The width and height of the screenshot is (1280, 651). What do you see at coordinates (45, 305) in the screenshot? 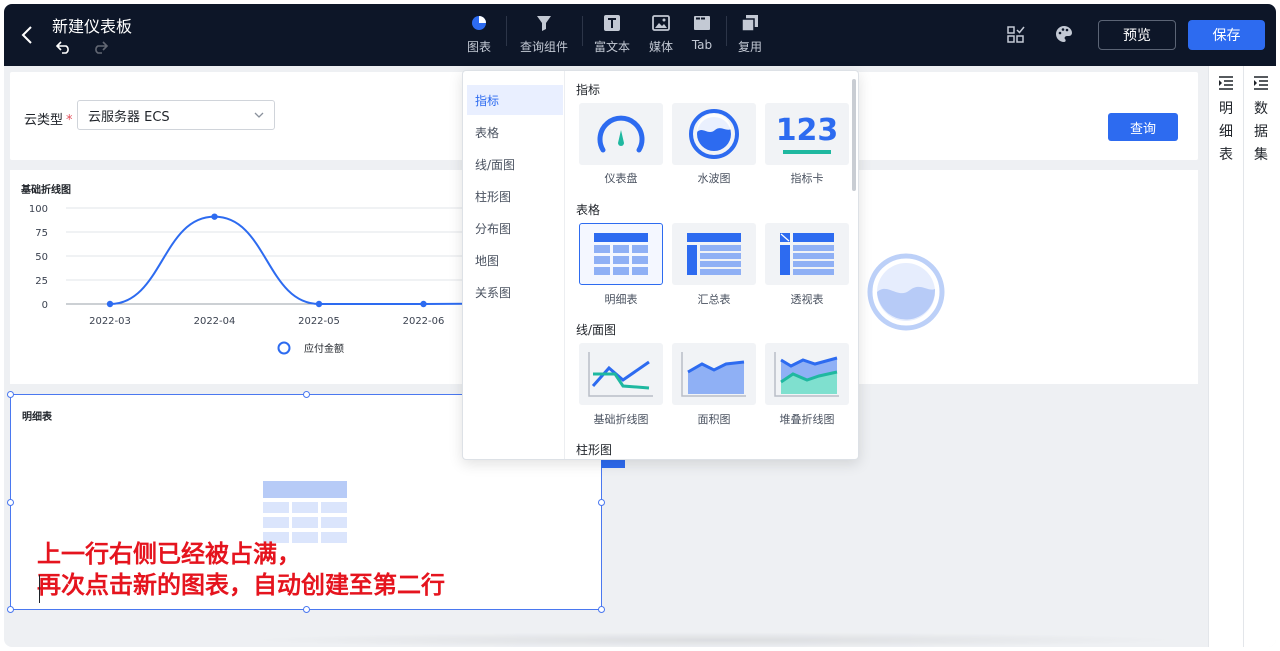
I see `y-tick-label: 0` at bounding box center [45, 305].